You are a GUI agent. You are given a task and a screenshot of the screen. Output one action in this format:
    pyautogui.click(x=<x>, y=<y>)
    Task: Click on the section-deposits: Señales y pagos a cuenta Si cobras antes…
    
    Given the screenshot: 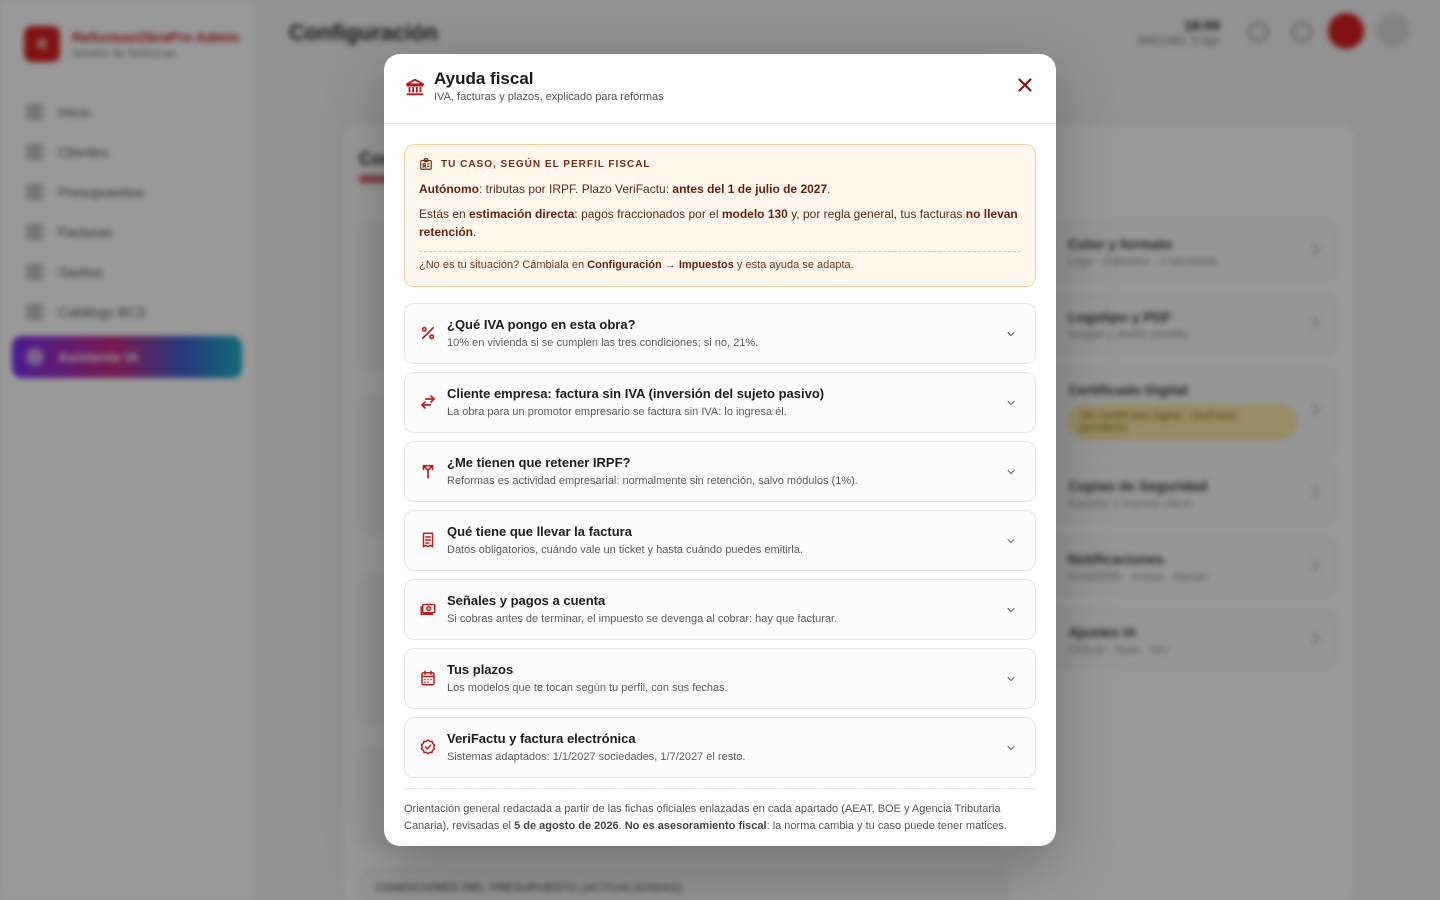 What is the action you would take?
    pyautogui.click(x=720, y=609)
    